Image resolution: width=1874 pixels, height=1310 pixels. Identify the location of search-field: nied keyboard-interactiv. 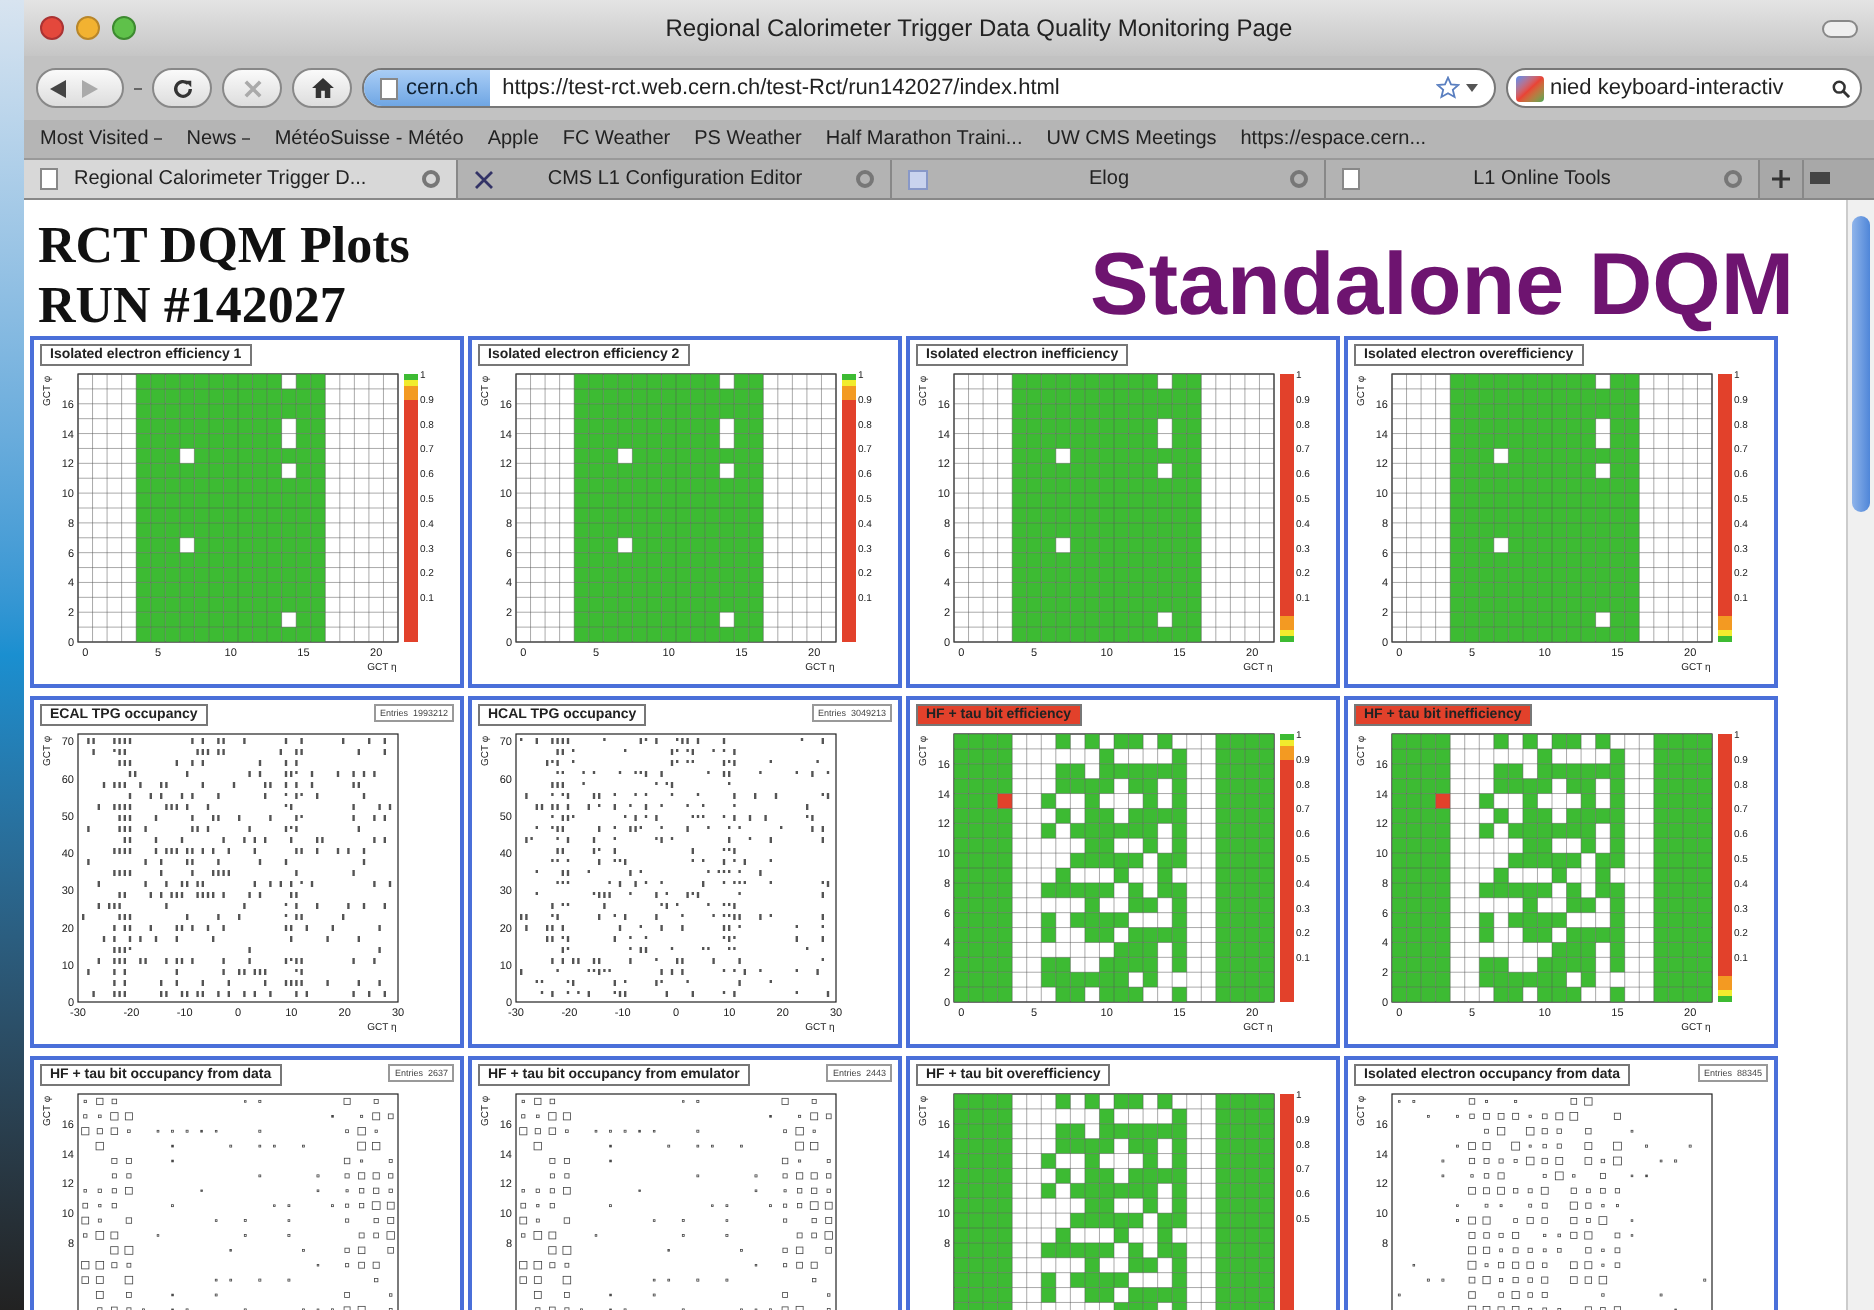
(1684, 88).